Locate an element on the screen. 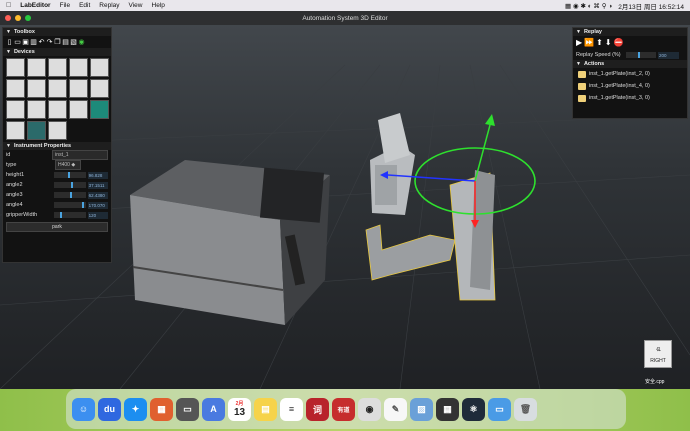 The image size is (690, 431). devices-header: ▼ Devices is located at coordinates (57, 52).